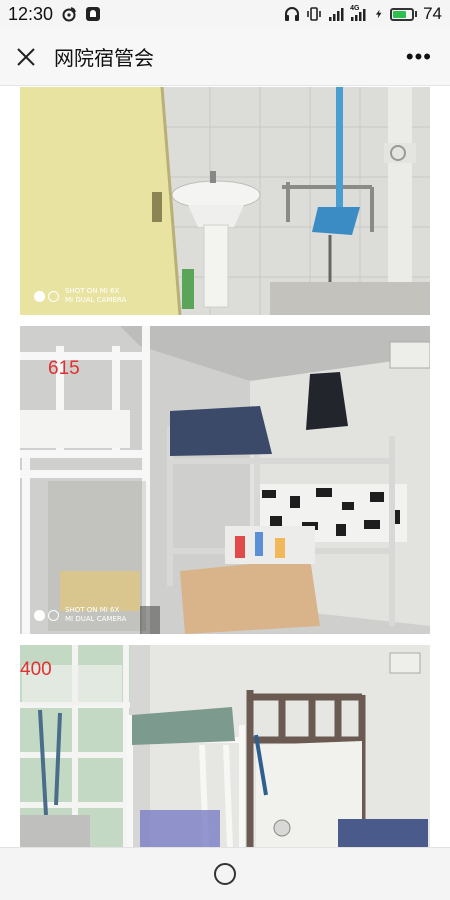 This screenshot has width=450, height=900. I want to click on close-button, so click(26, 57).